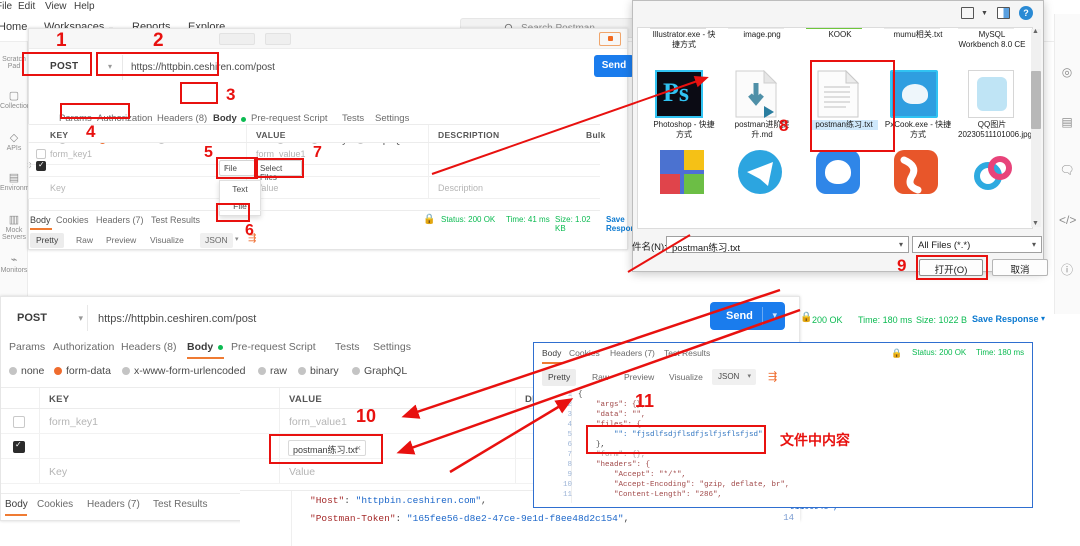  I want to click on save-response-link: Save Response, so click(1005, 319).